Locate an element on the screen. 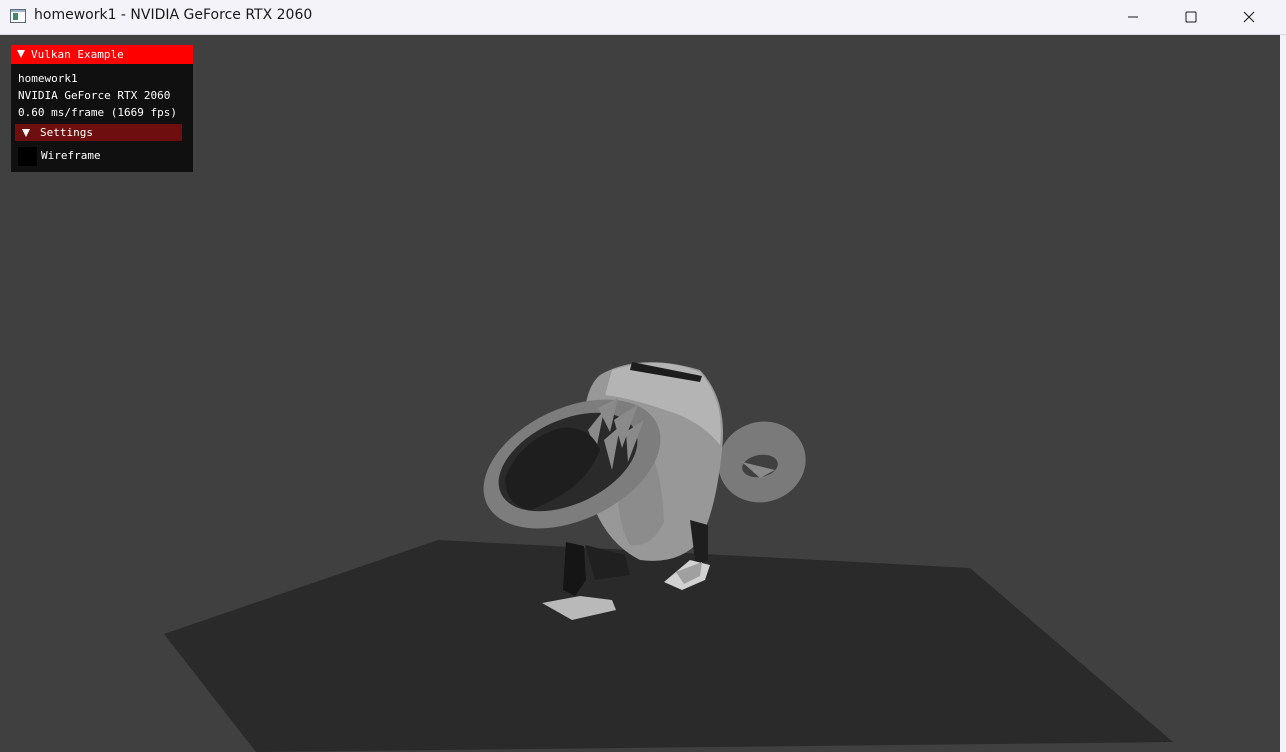  maximize-icon is located at coordinates (1191, 16).